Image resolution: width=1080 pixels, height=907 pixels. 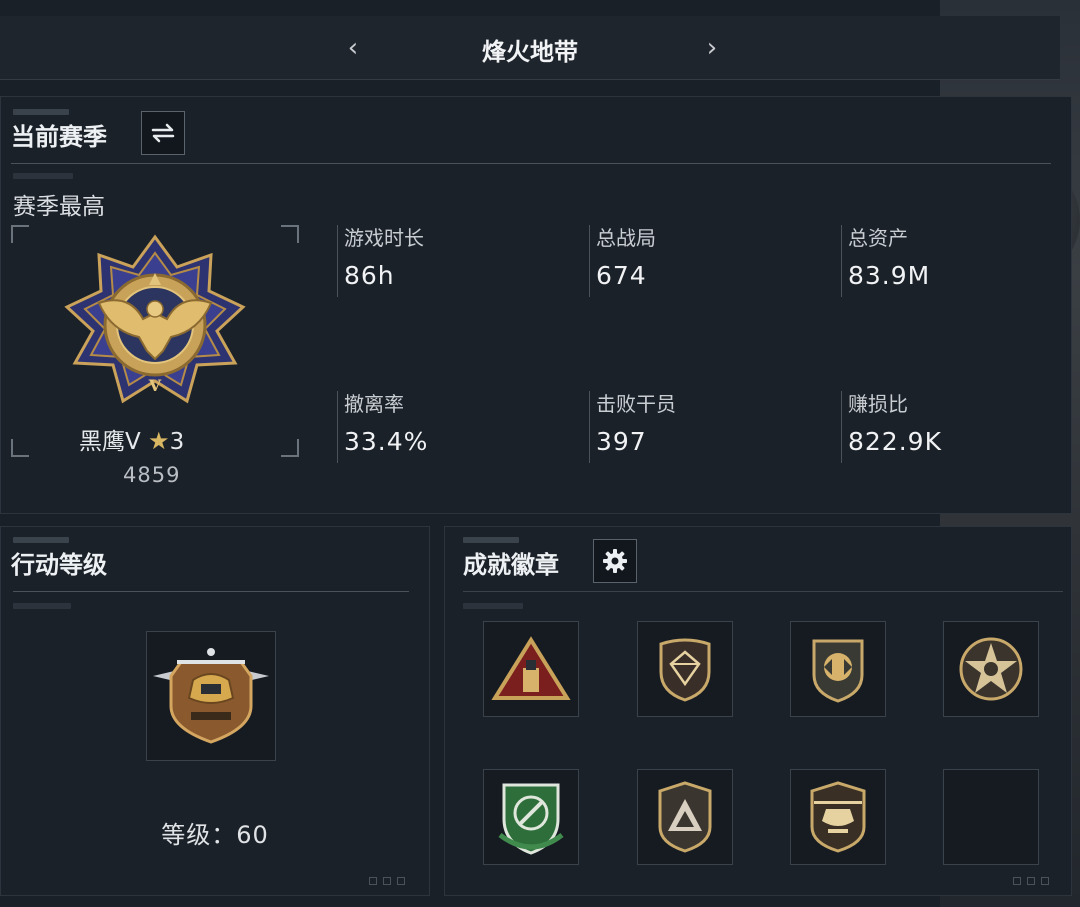 I want to click on mode-title: 烽火地带, so click(x=530, y=52).